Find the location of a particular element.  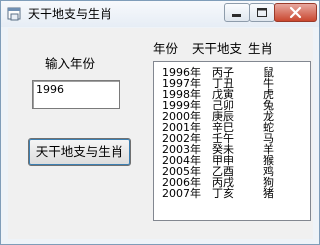

close-icon is located at coordinates (295, 12).